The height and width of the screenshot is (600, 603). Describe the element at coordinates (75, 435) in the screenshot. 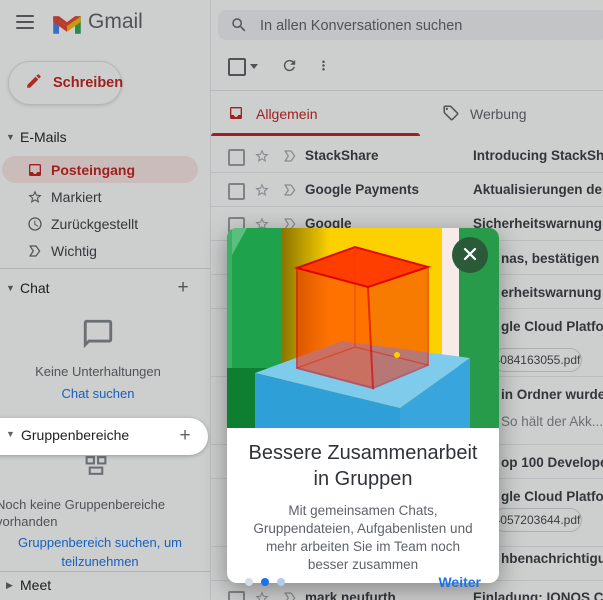

I see `section-label: Gruppenbereiche` at that location.